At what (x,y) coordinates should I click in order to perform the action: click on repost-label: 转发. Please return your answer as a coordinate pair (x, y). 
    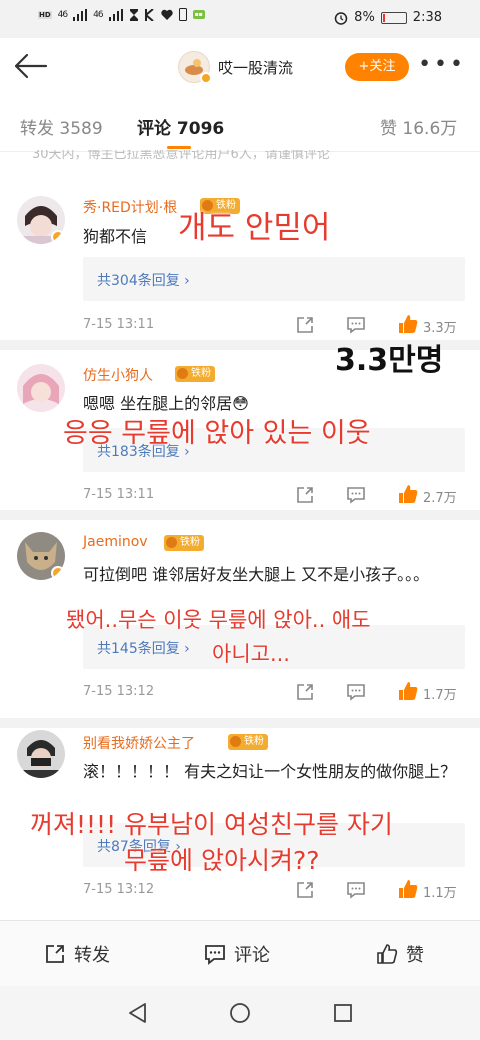
    Looking at the image, I should click on (92, 955).